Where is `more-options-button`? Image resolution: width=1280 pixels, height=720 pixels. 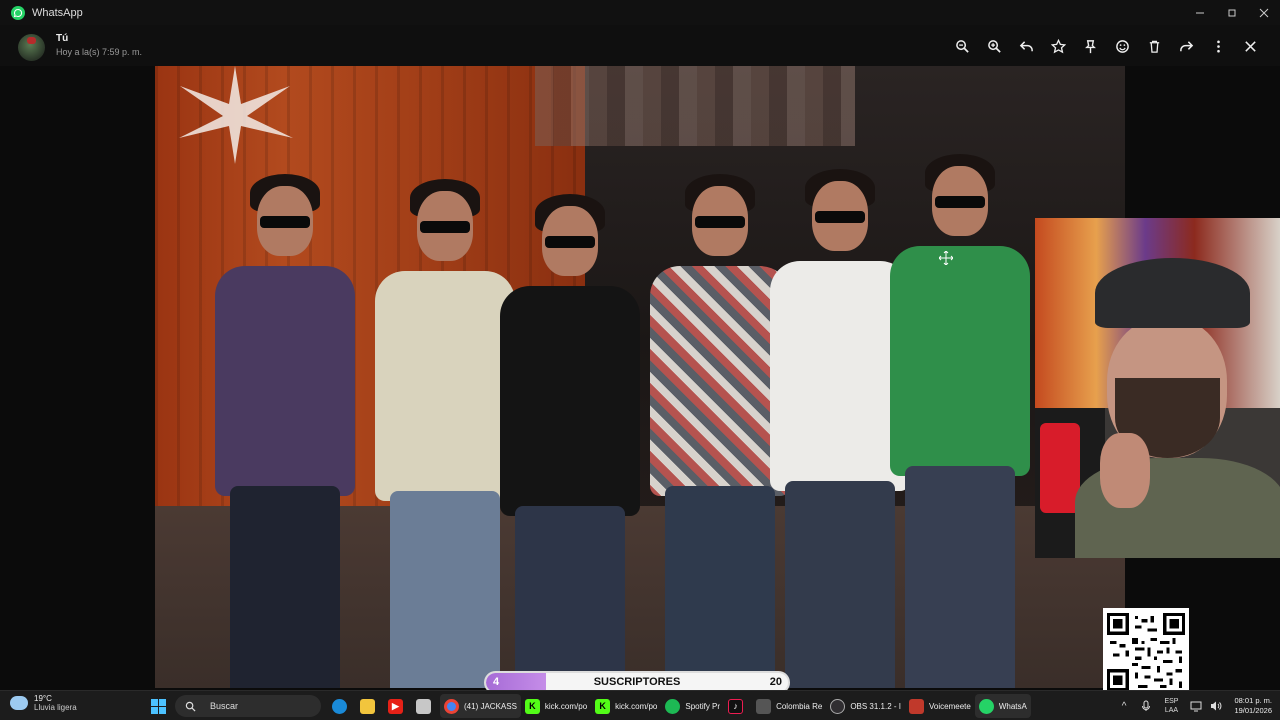
more-options-button is located at coordinates (1218, 46).